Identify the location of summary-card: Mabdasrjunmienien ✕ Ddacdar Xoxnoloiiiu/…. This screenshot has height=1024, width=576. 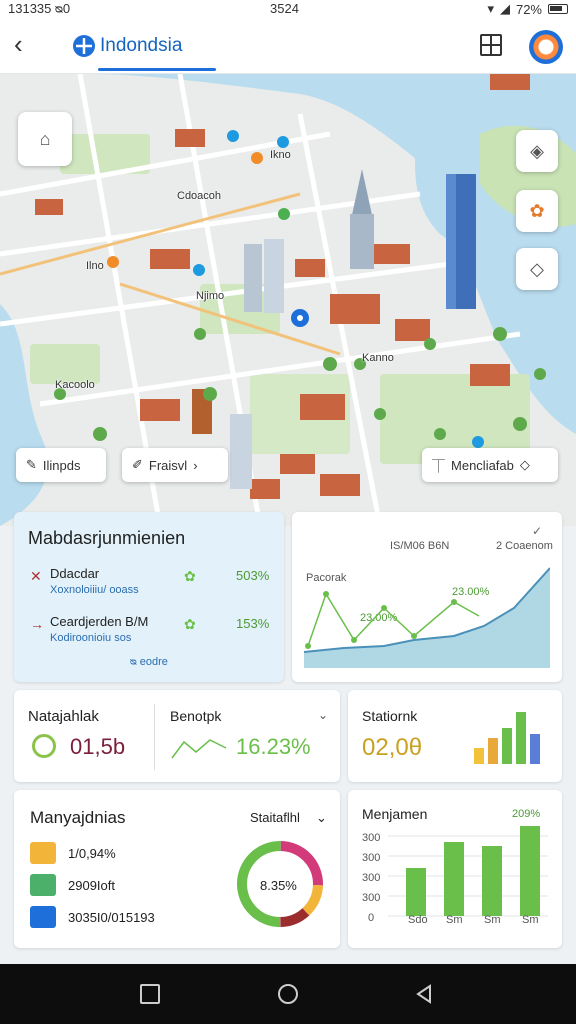
(149, 597).